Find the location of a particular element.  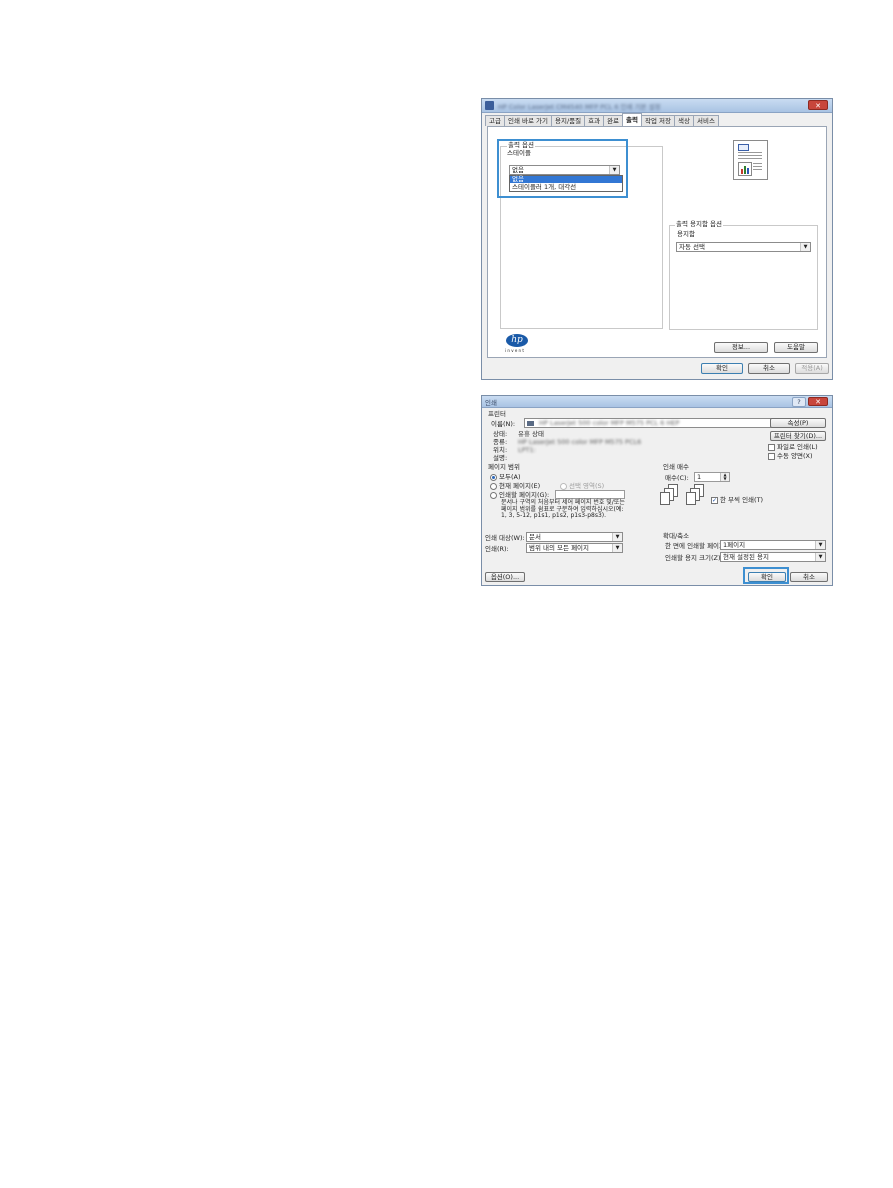

scale-label: 인쇄할 용지 크기(Z): is located at coordinates (694, 558).